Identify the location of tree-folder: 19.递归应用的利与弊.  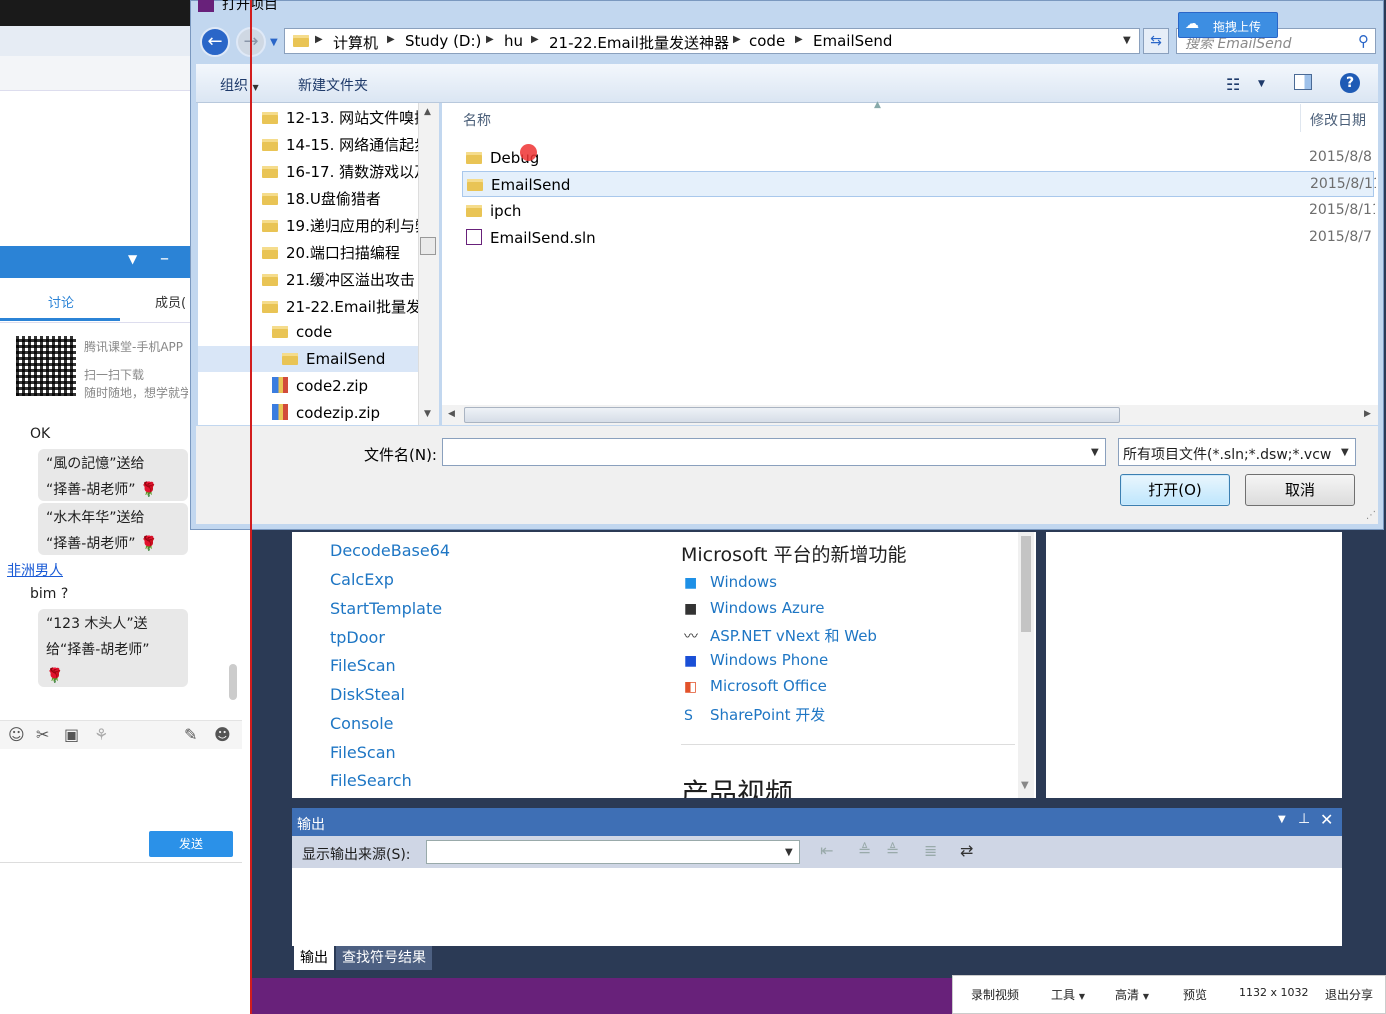
(340, 225).